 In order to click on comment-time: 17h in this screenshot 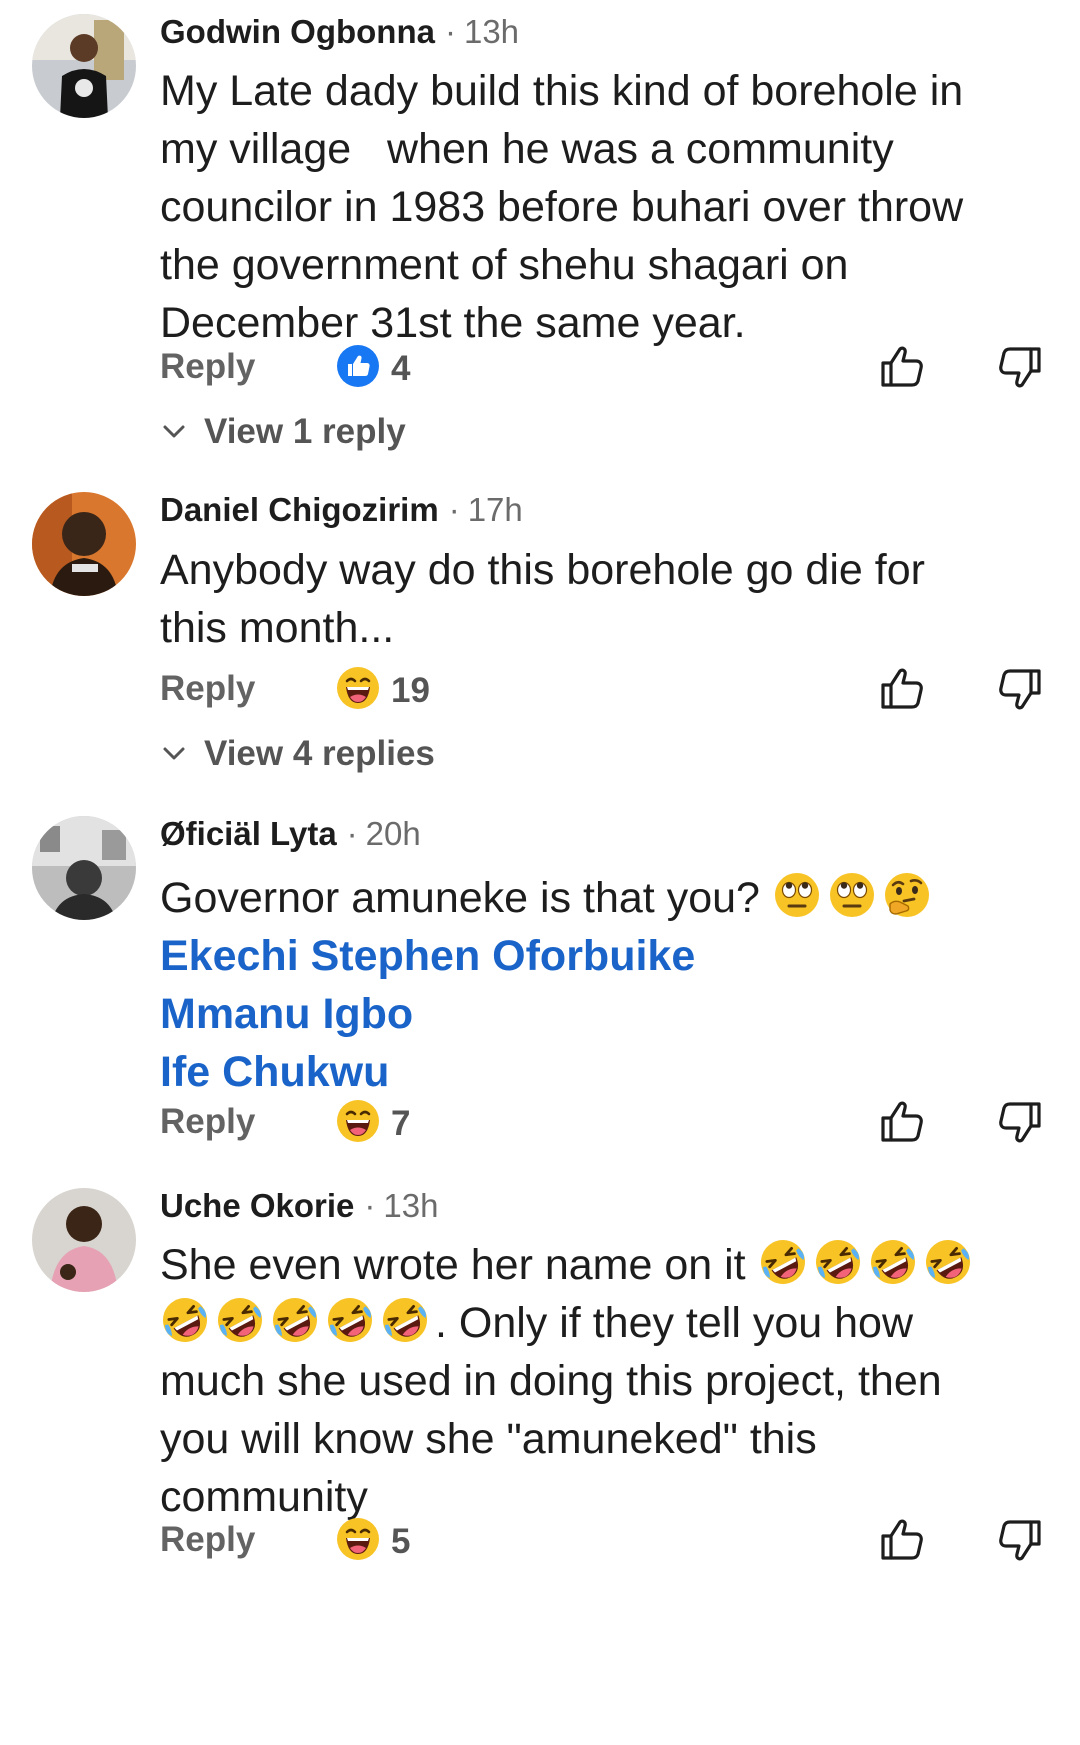, I will do `click(495, 509)`.